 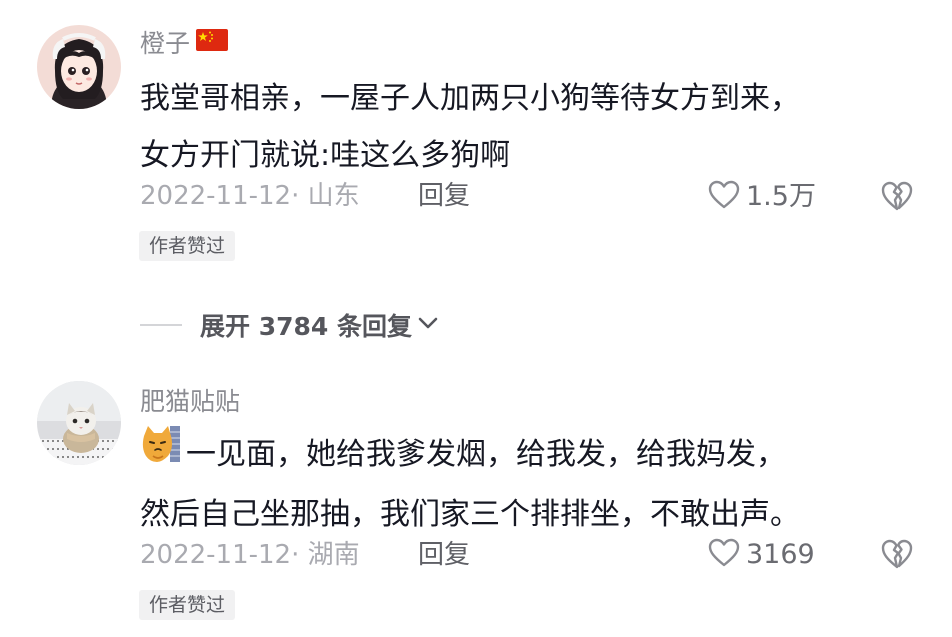 I want to click on like-count: 1.5万, so click(x=781, y=196).